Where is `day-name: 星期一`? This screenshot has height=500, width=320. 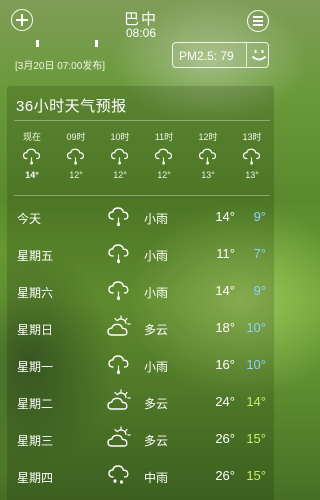
day-name: 星期一 is located at coordinates (35, 367).